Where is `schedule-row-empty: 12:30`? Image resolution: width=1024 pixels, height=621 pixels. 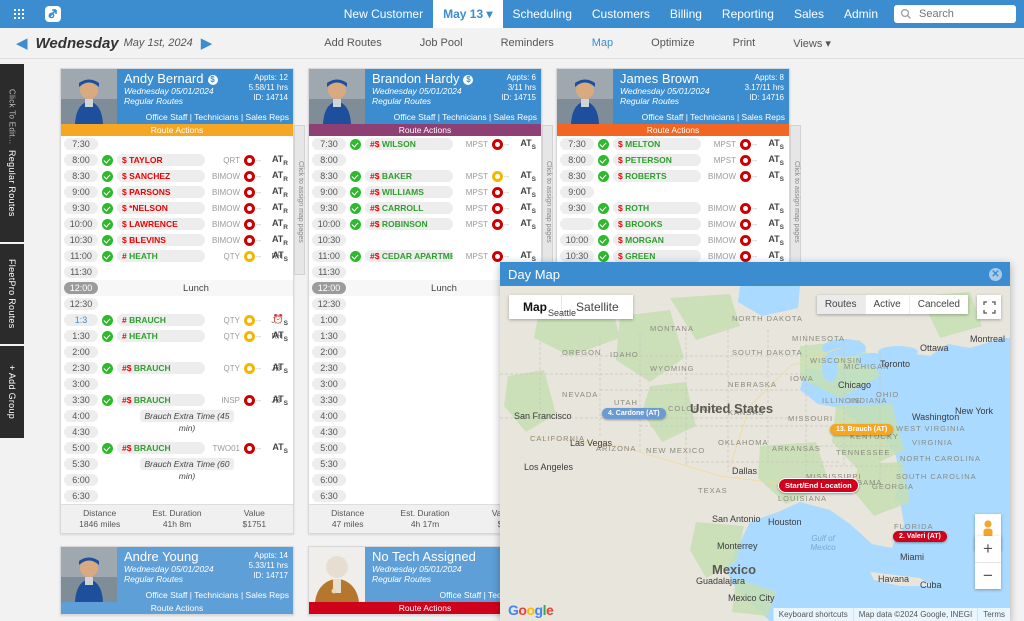
schedule-row-empty: 12:30 is located at coordinates (177, 304).